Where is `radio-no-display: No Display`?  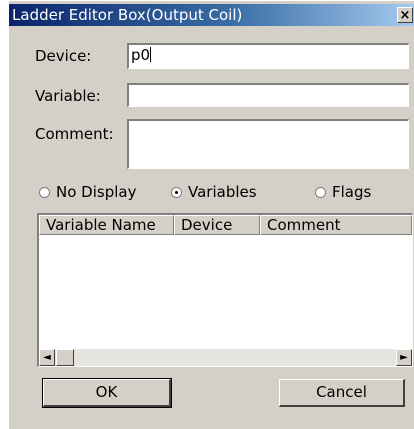 radio-no-display: No Display is located at coordinates (87, 192).